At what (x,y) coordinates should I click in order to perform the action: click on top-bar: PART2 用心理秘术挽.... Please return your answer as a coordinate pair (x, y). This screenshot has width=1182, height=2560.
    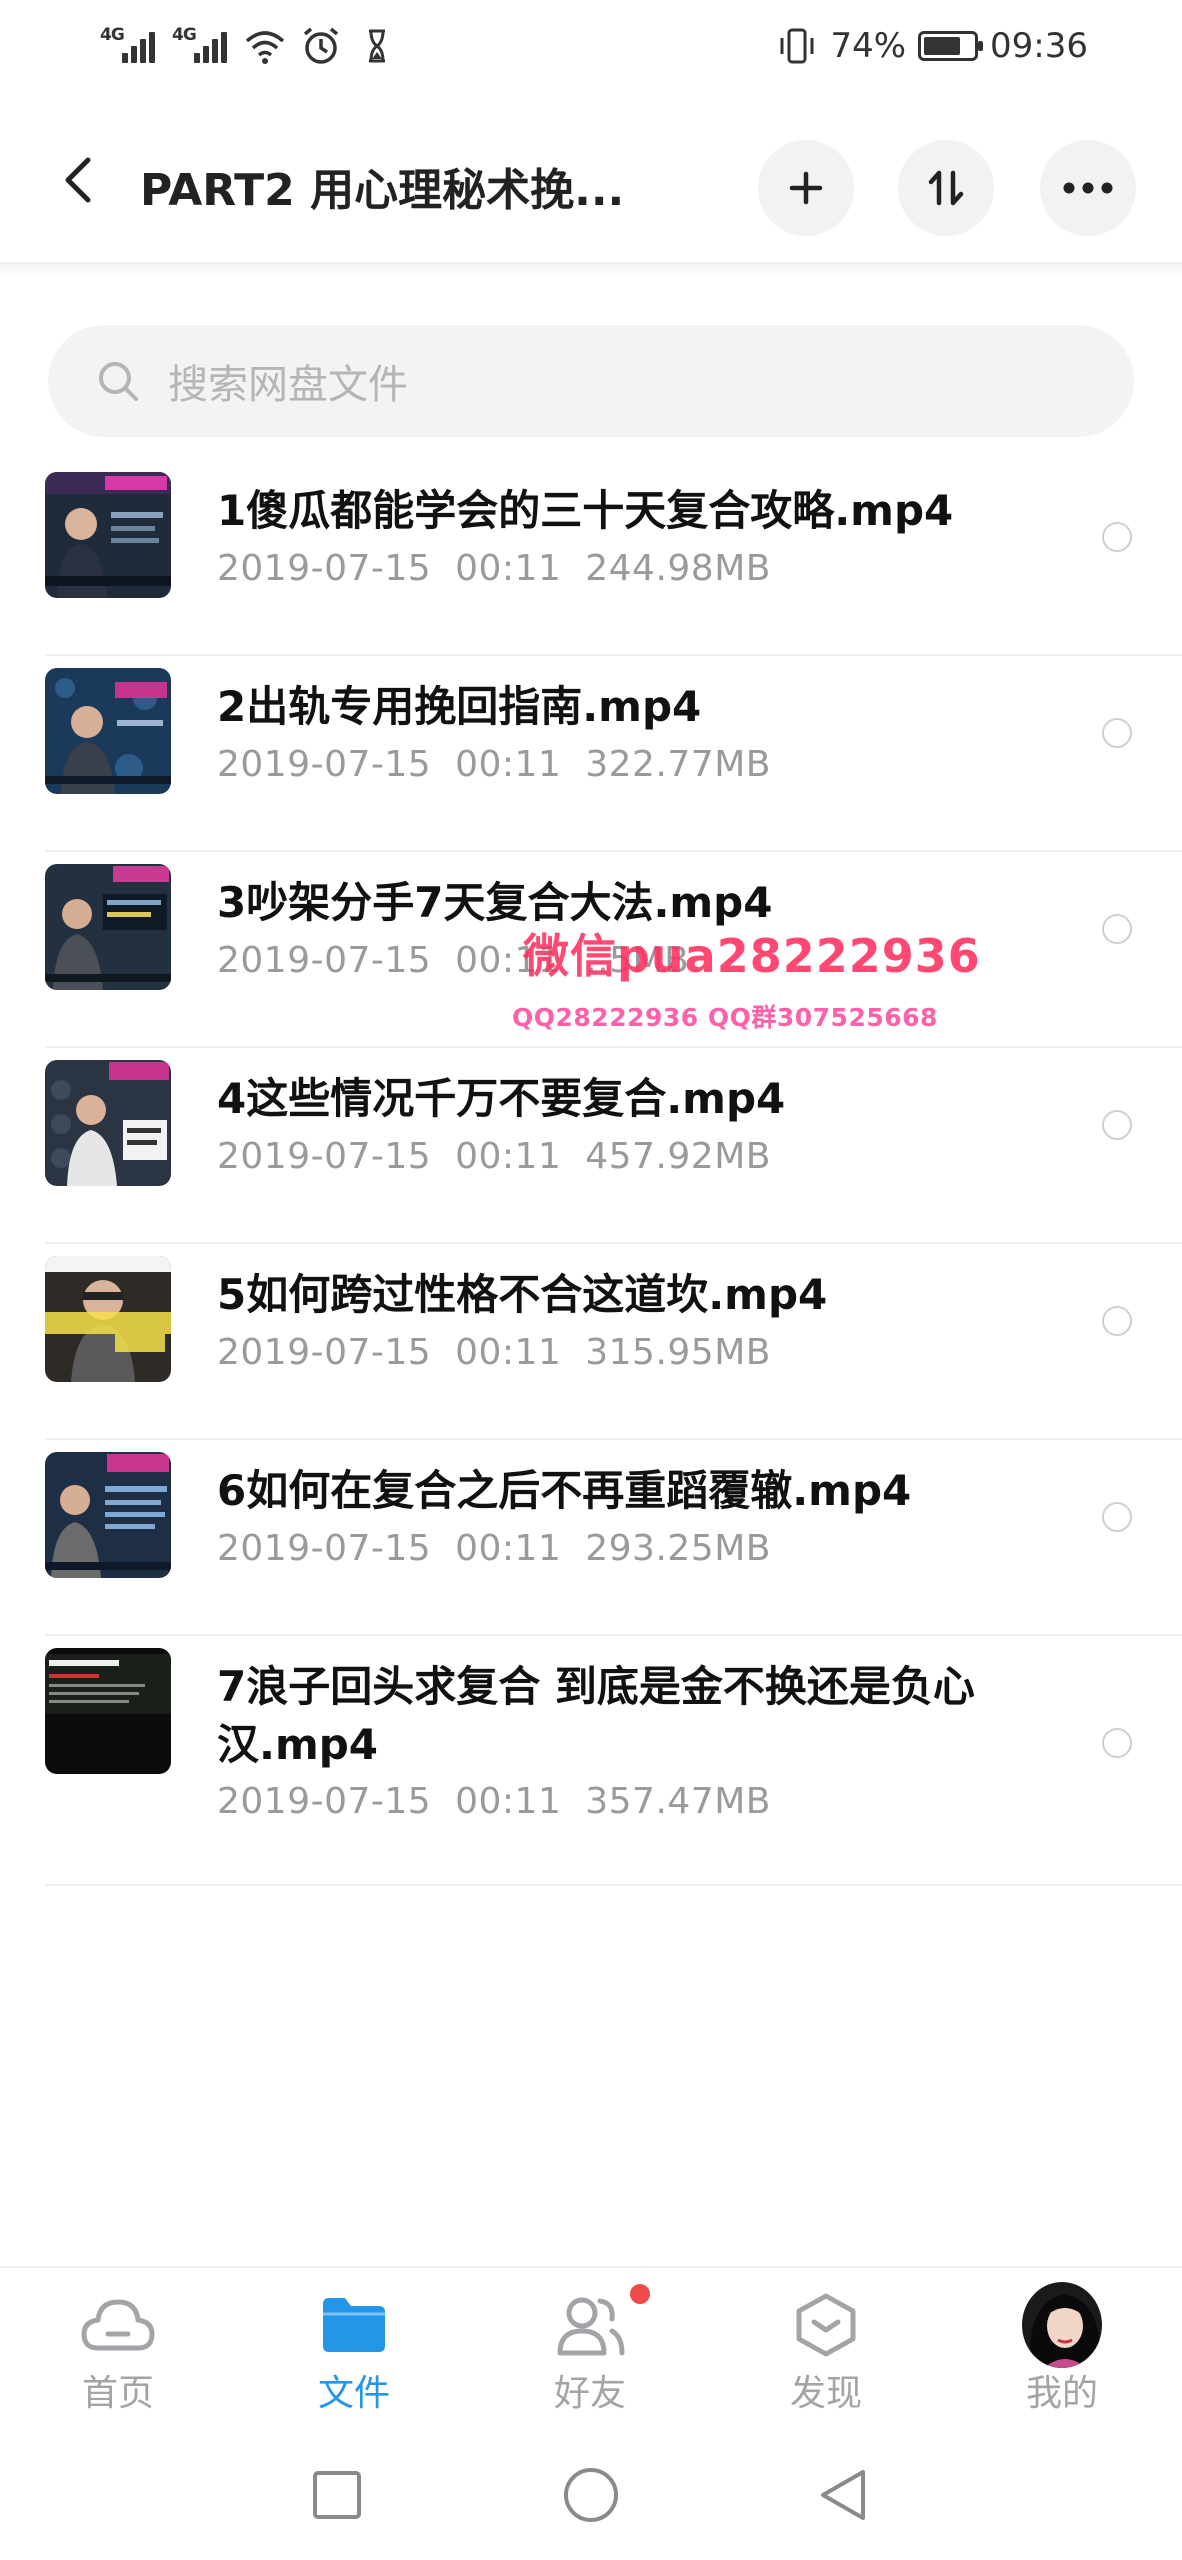
    Looking at the image, I should click on (591, 182).